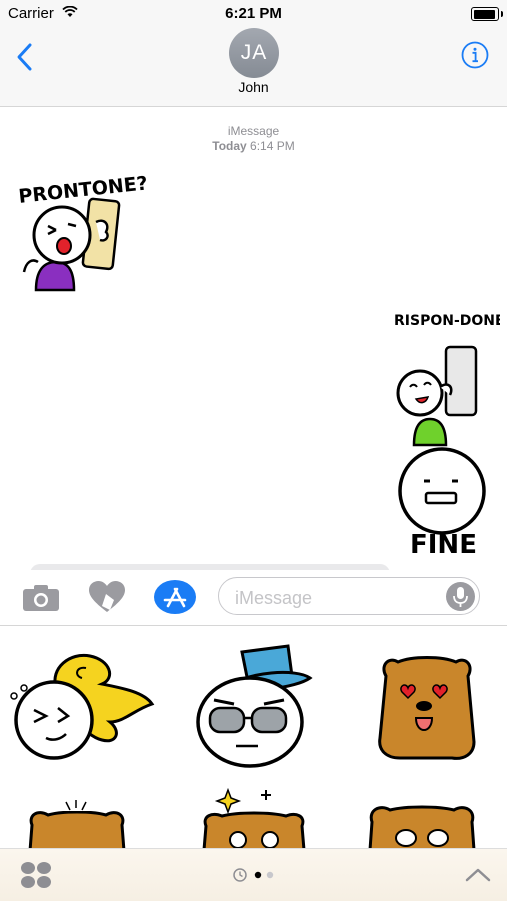  What do you see at coordinates (41, 598) in the screenshot?
I see `camera-icon` at bounding box center [41, 598].